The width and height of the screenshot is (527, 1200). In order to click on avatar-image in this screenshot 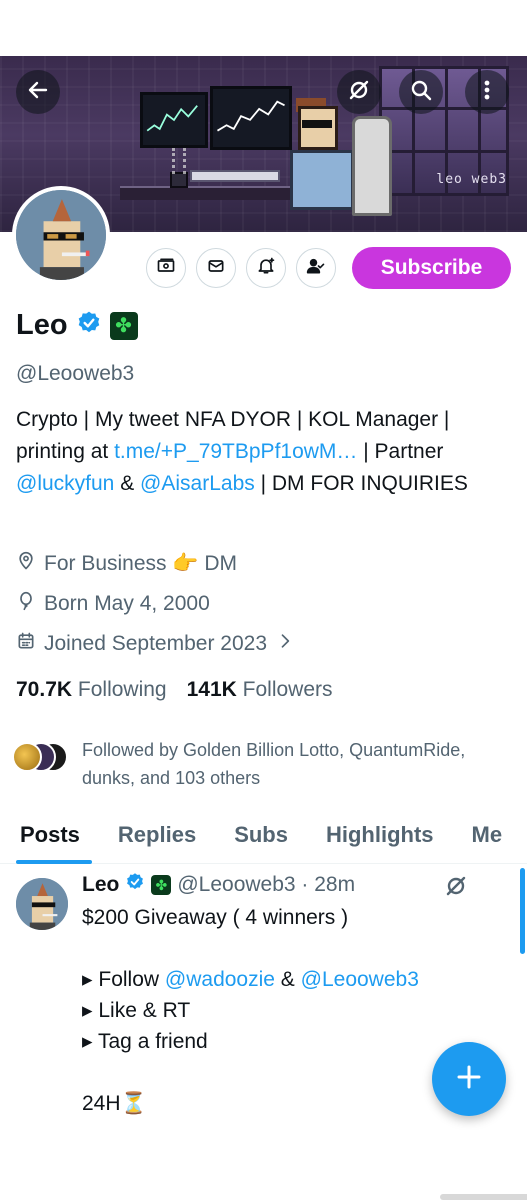, I will do `click(61, 235)`.